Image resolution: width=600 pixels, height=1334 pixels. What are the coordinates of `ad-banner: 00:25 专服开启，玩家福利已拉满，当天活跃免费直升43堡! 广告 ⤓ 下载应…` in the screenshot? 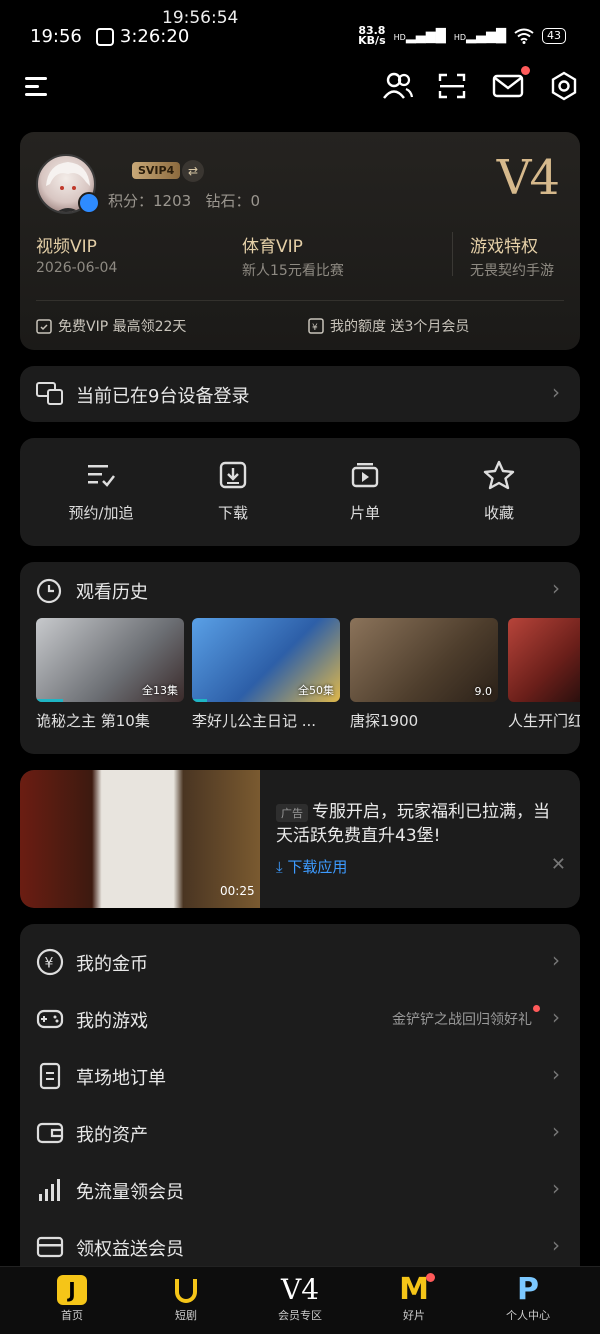 It's located at (300, 839).